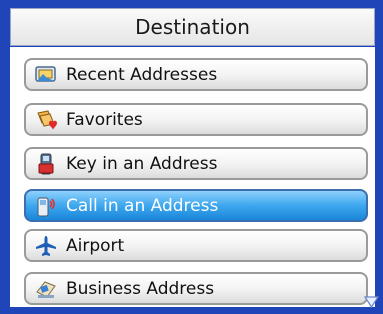 This screenshot has width=383, height=314. I want to click on business-address-icon, so click(46, 289).